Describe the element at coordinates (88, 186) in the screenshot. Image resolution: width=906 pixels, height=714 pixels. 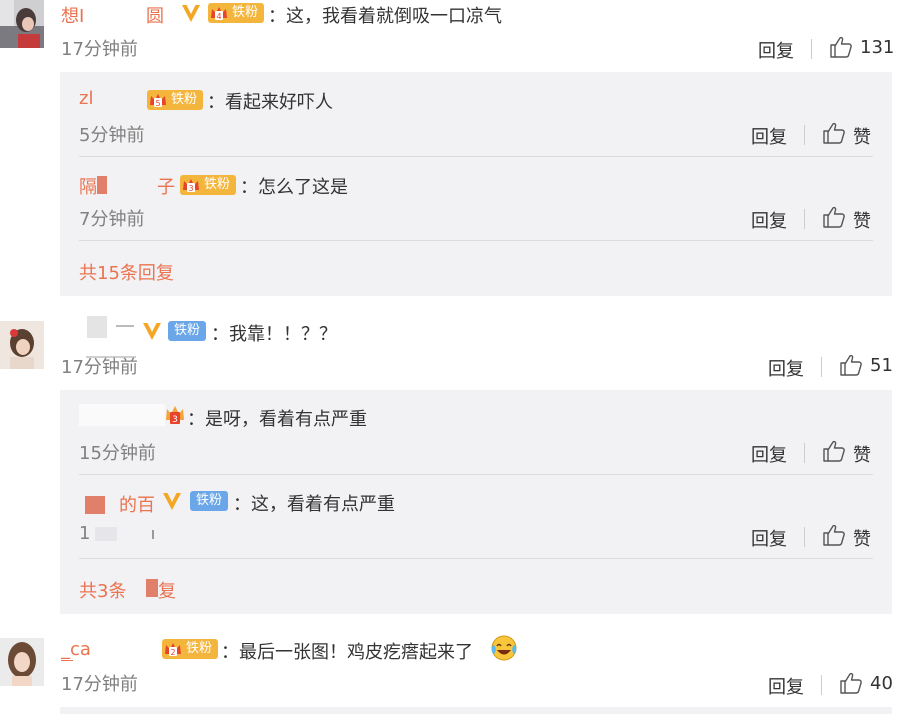
I see `reply-name: 隔` at that location.